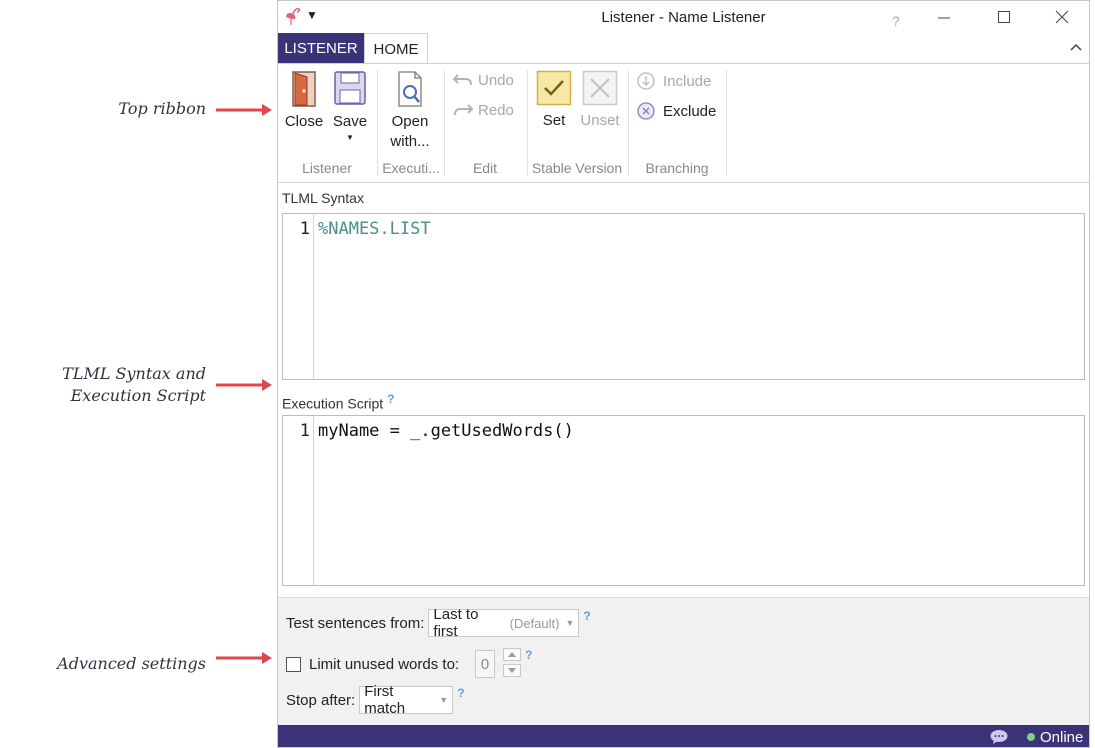 The image size is (1095, 748). I want to click on save-dropdown-icon: ▼, so click(350, 138).